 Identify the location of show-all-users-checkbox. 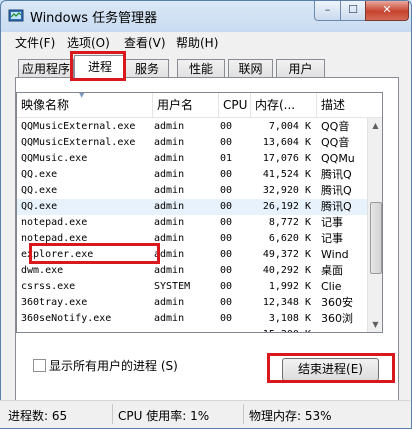
(39, 365).